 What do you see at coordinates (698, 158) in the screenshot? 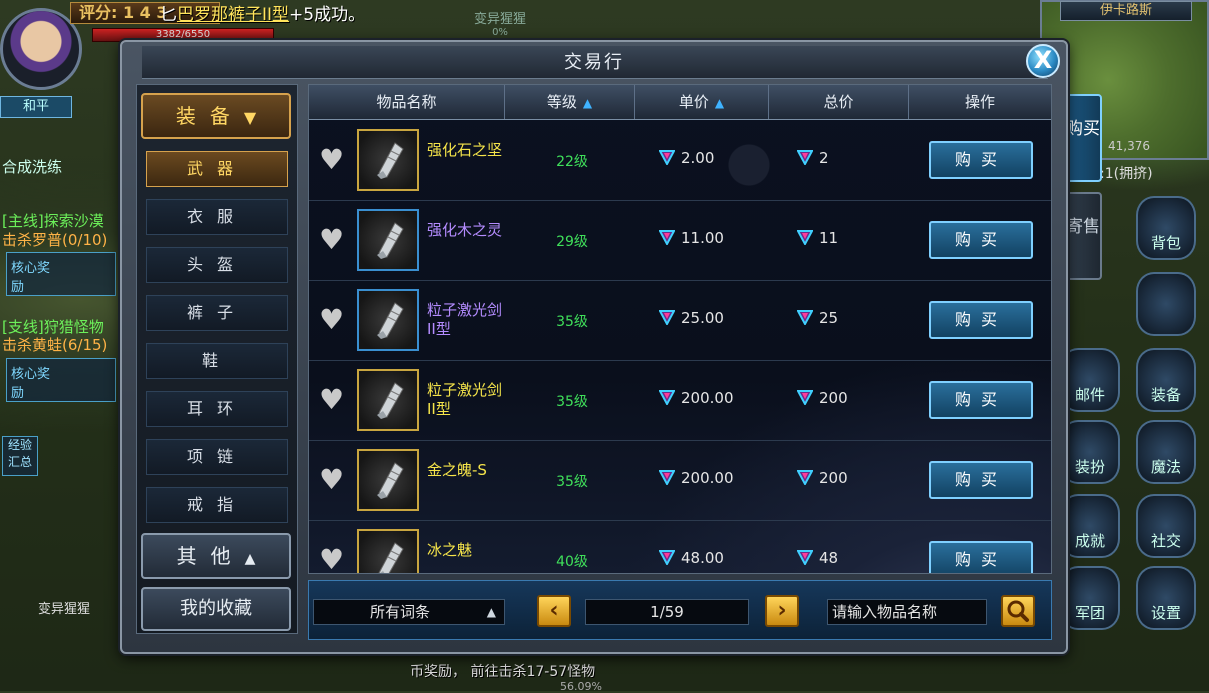
I see `unit-price-value: 2.00` at bounding box center [698, 158].